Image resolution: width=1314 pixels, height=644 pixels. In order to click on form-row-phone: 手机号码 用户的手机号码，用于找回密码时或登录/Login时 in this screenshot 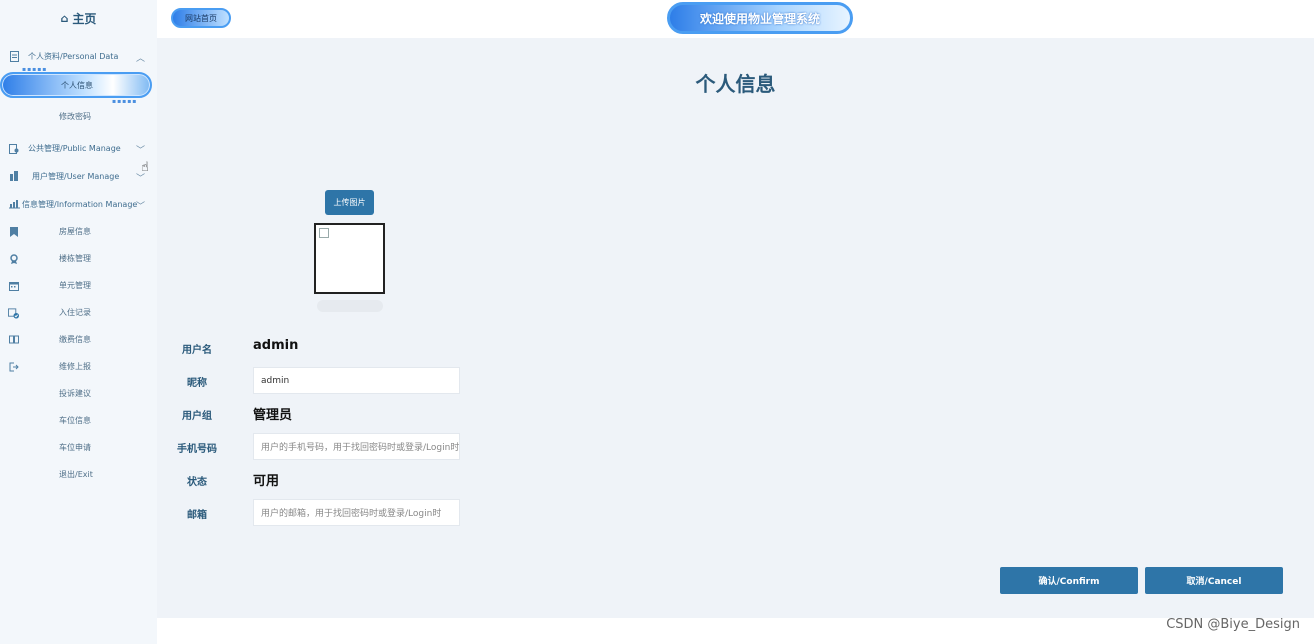, I will do `click(357, 447)`.